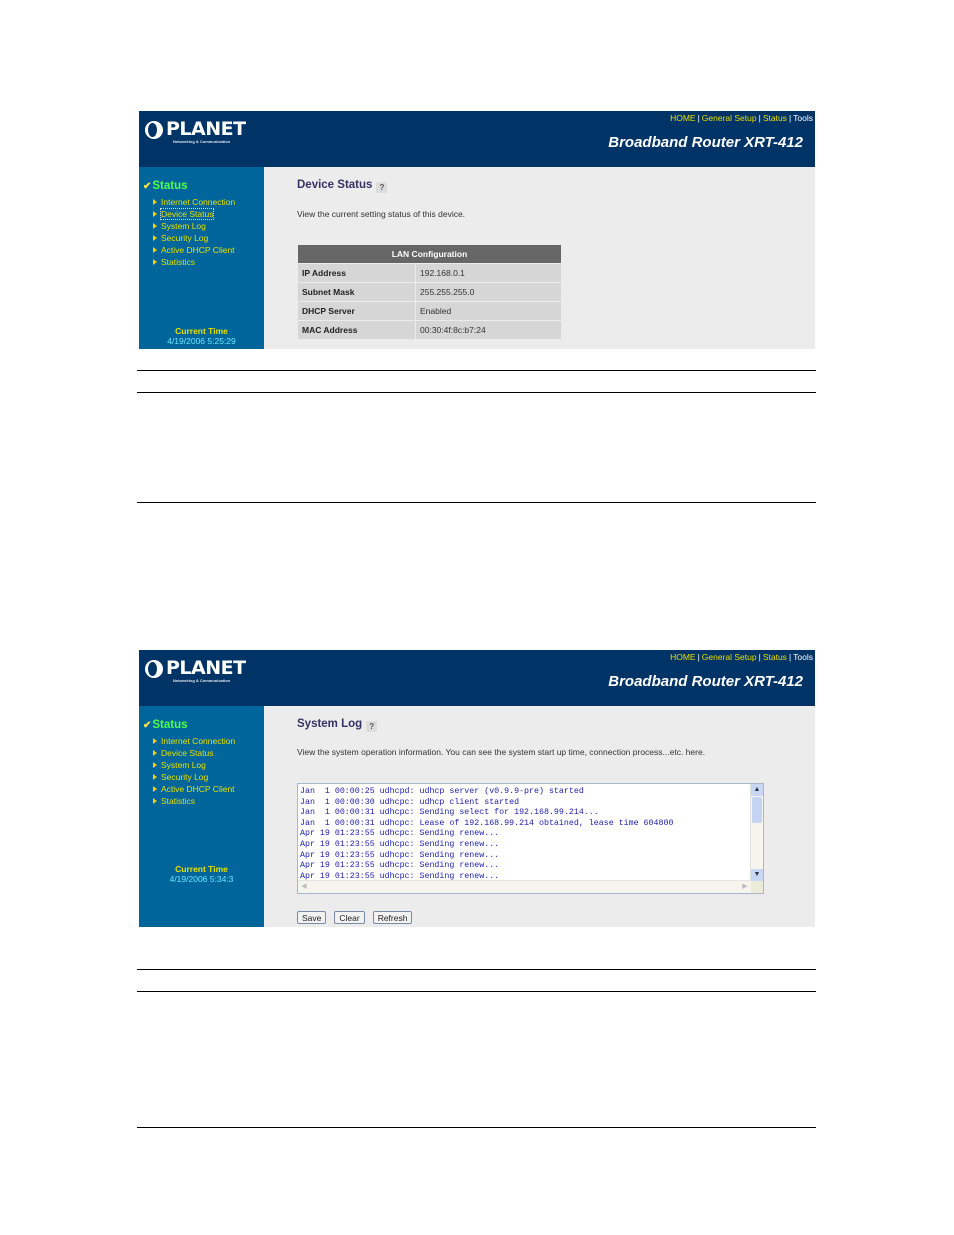 This screenshot has width=954, height=1235. Describe the element at coordinates (178, 801) in the screenshot. I see `sidebar-item-label: Statistics` at that location.